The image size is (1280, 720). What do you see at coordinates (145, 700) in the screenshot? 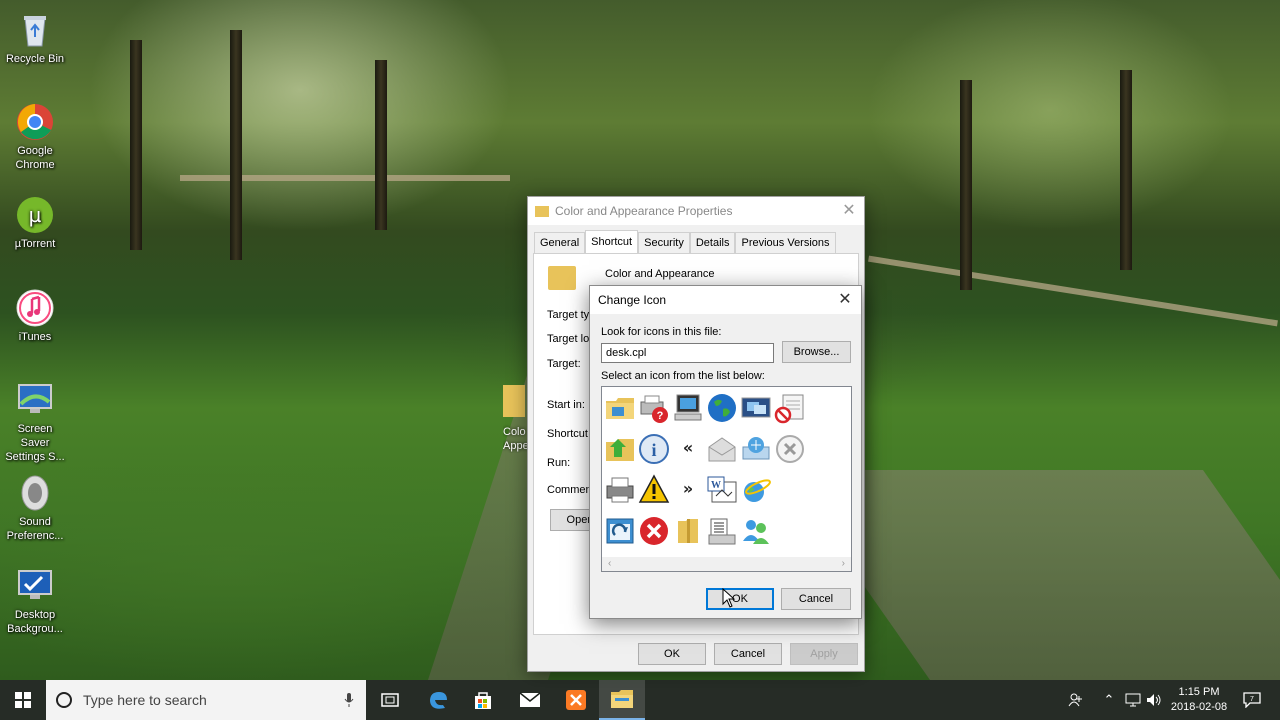
I see `search-placeholder: Type here to search` at bounding box center [145, 700].